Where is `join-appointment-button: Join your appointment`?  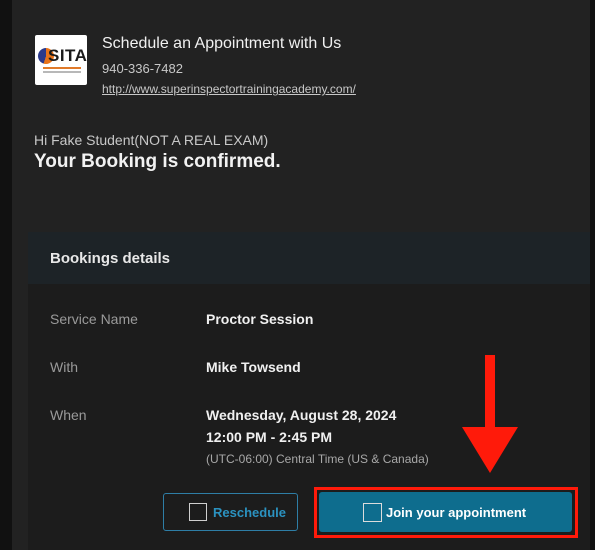
join-appointment-button: Join your appointment is located at coordinates (445, 512).